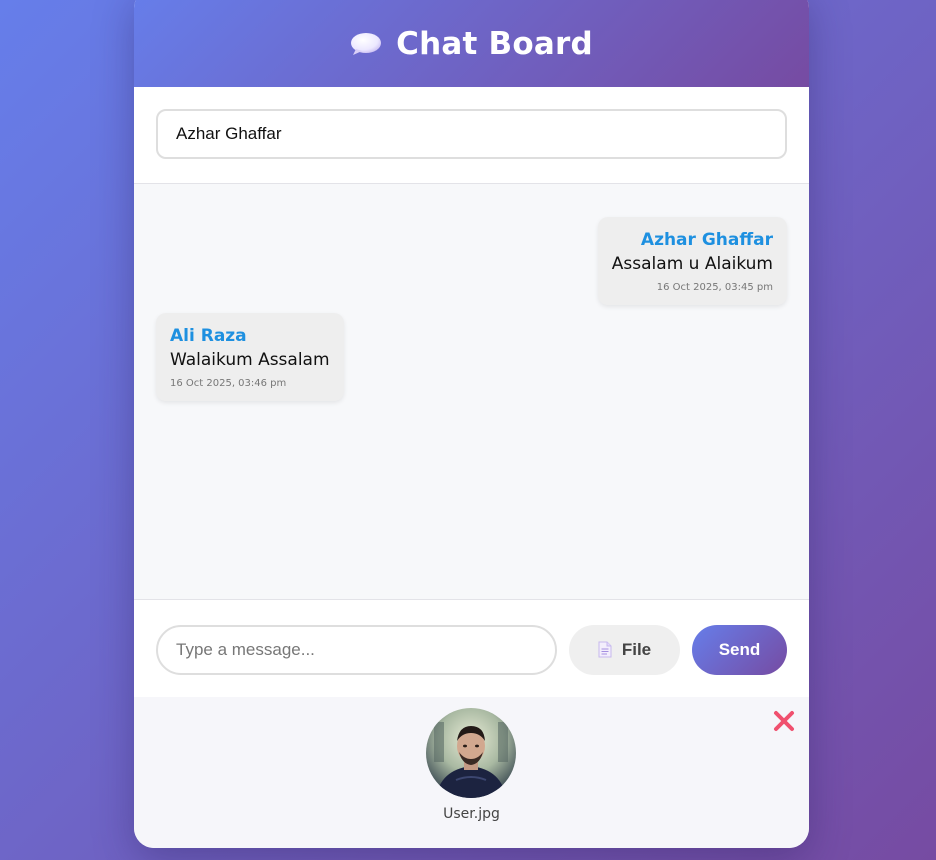  Describe the element at coordinates (471, 814) in the screenshot. I see `attachment-file-name: User.jpg` at that location.